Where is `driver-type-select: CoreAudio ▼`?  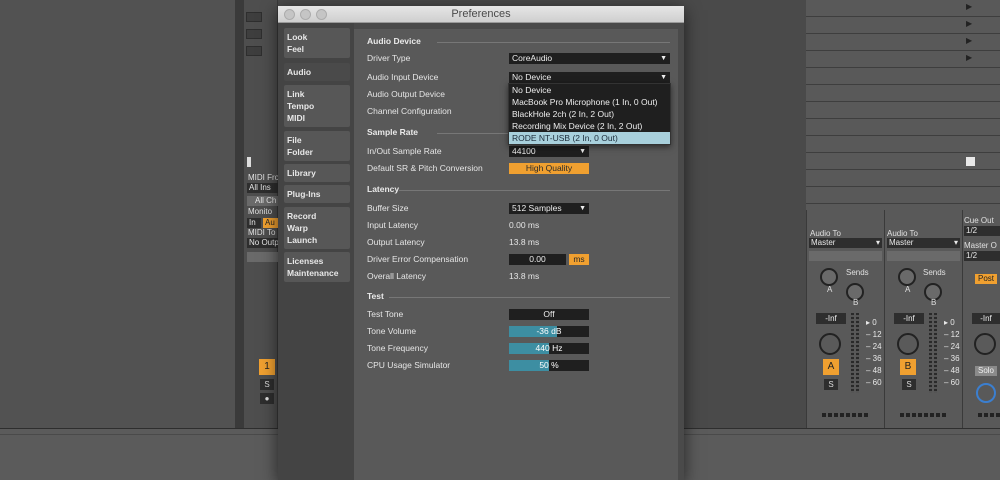
driver-type-select: CoreAudio ▼ is located at coordinates (589, 58).